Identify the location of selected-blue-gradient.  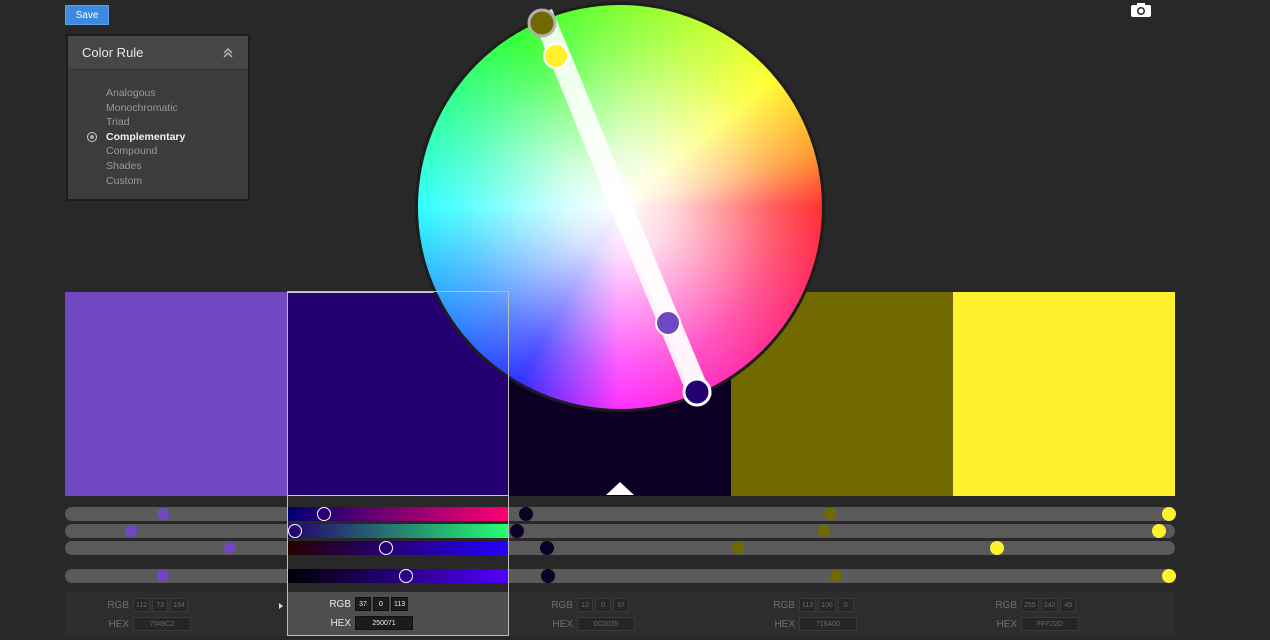
(398, 548).